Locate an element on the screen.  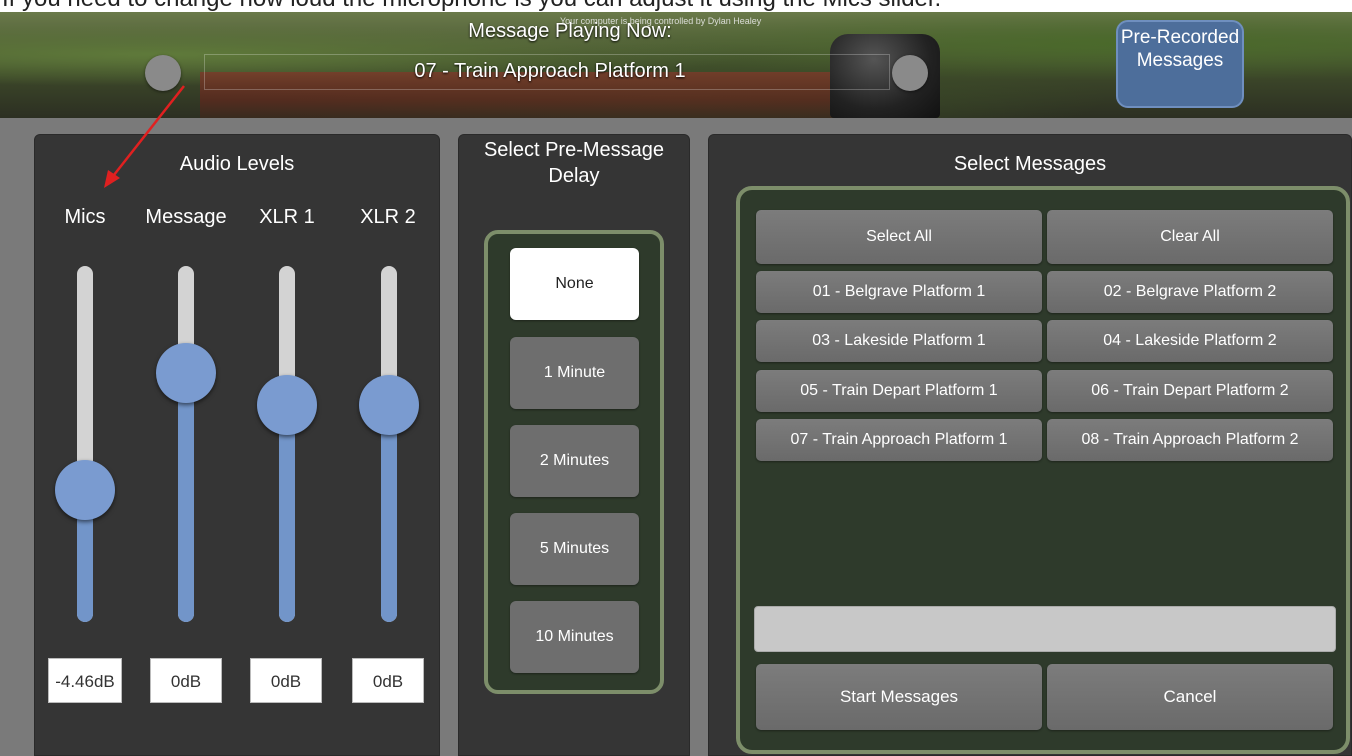
cancel-button: Cancel is located at coordinates (1190, 697).